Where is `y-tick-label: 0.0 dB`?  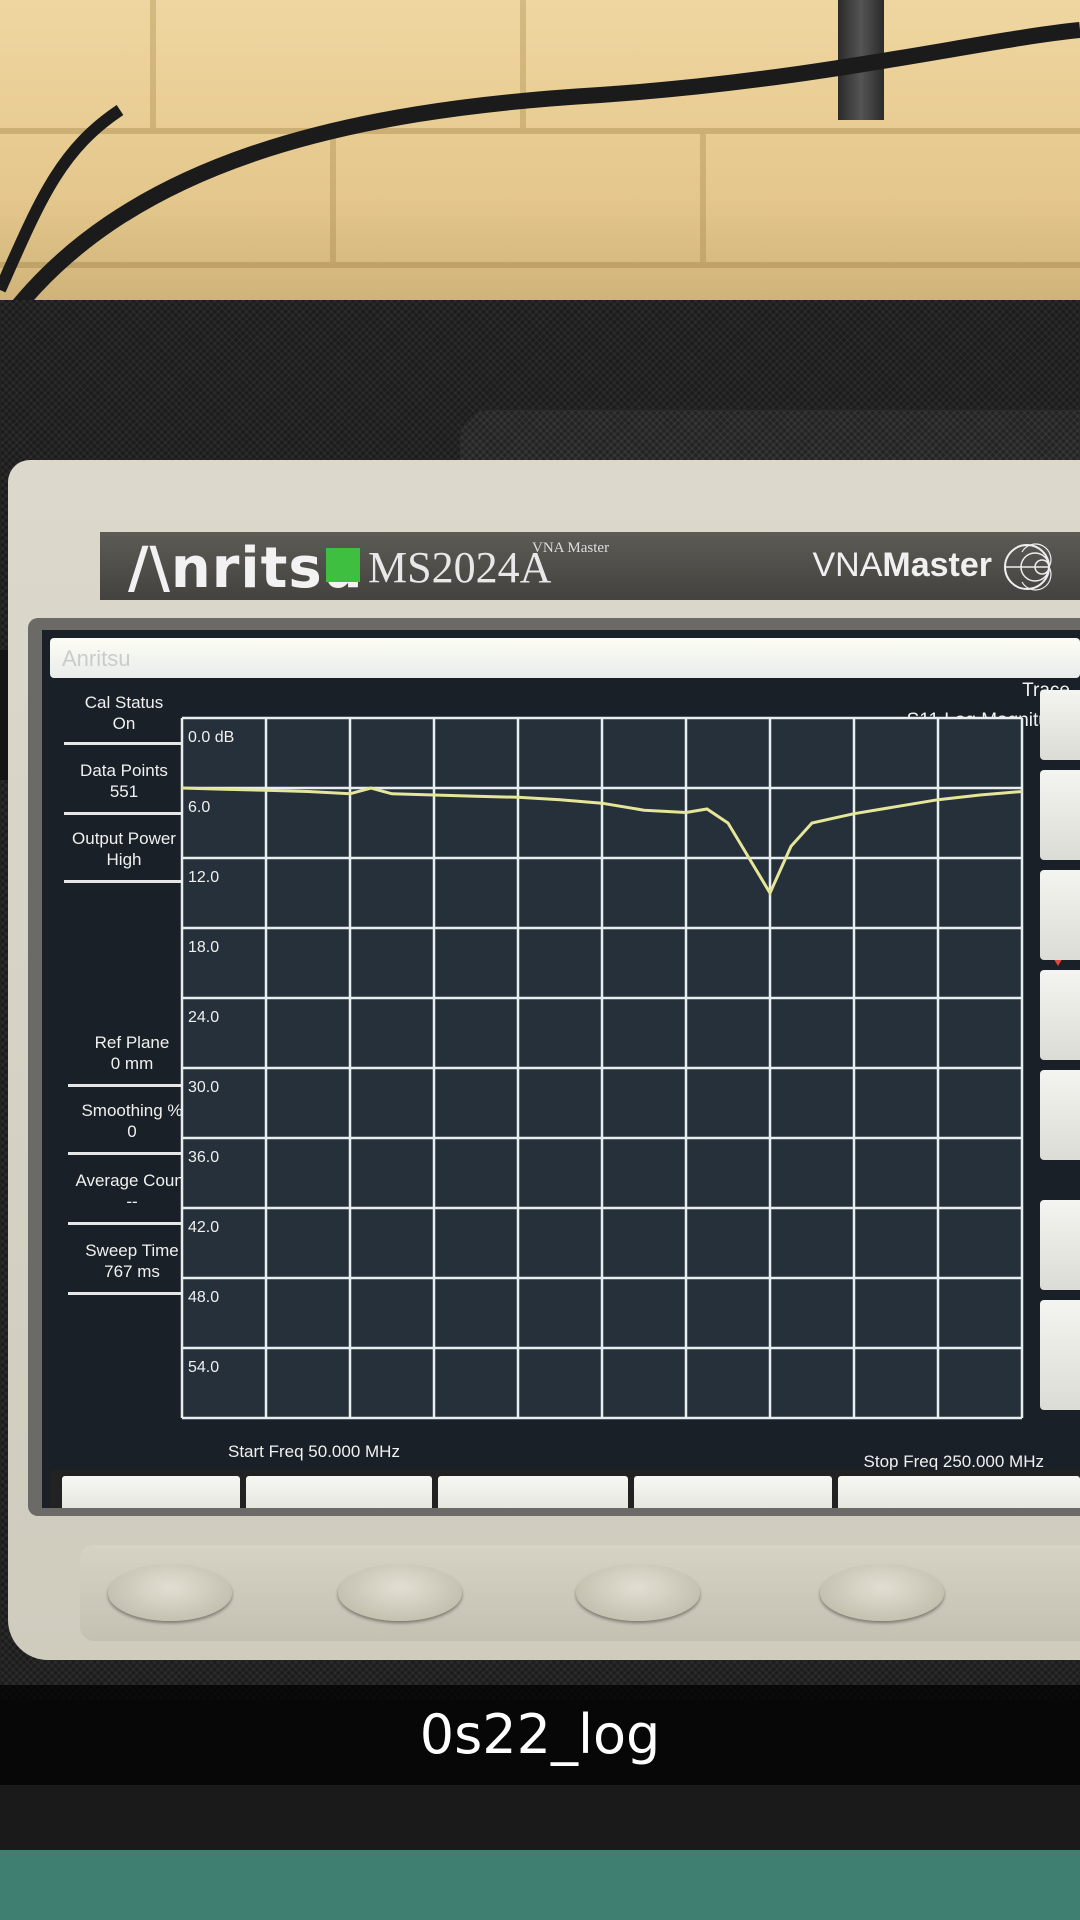 y-tick-label: 0.0 dB is located at coordinates (211, 737).